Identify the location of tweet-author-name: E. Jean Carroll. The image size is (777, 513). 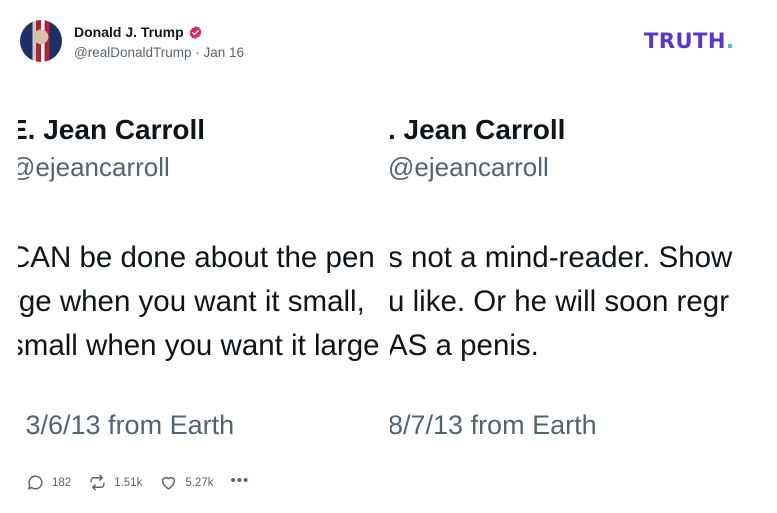
(112, 129).